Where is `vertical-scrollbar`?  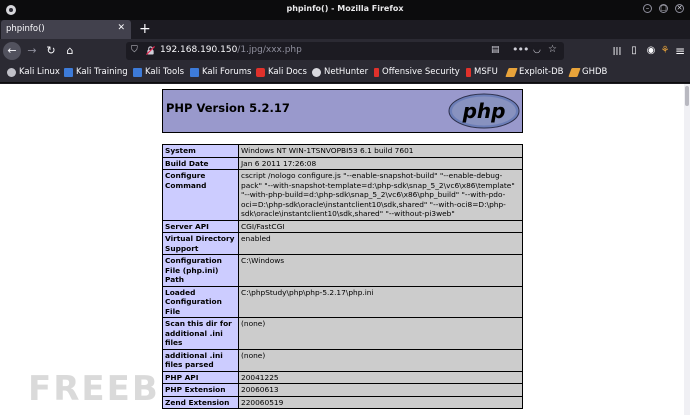 vertical-scrollbar is located at coordinates (687, 249).